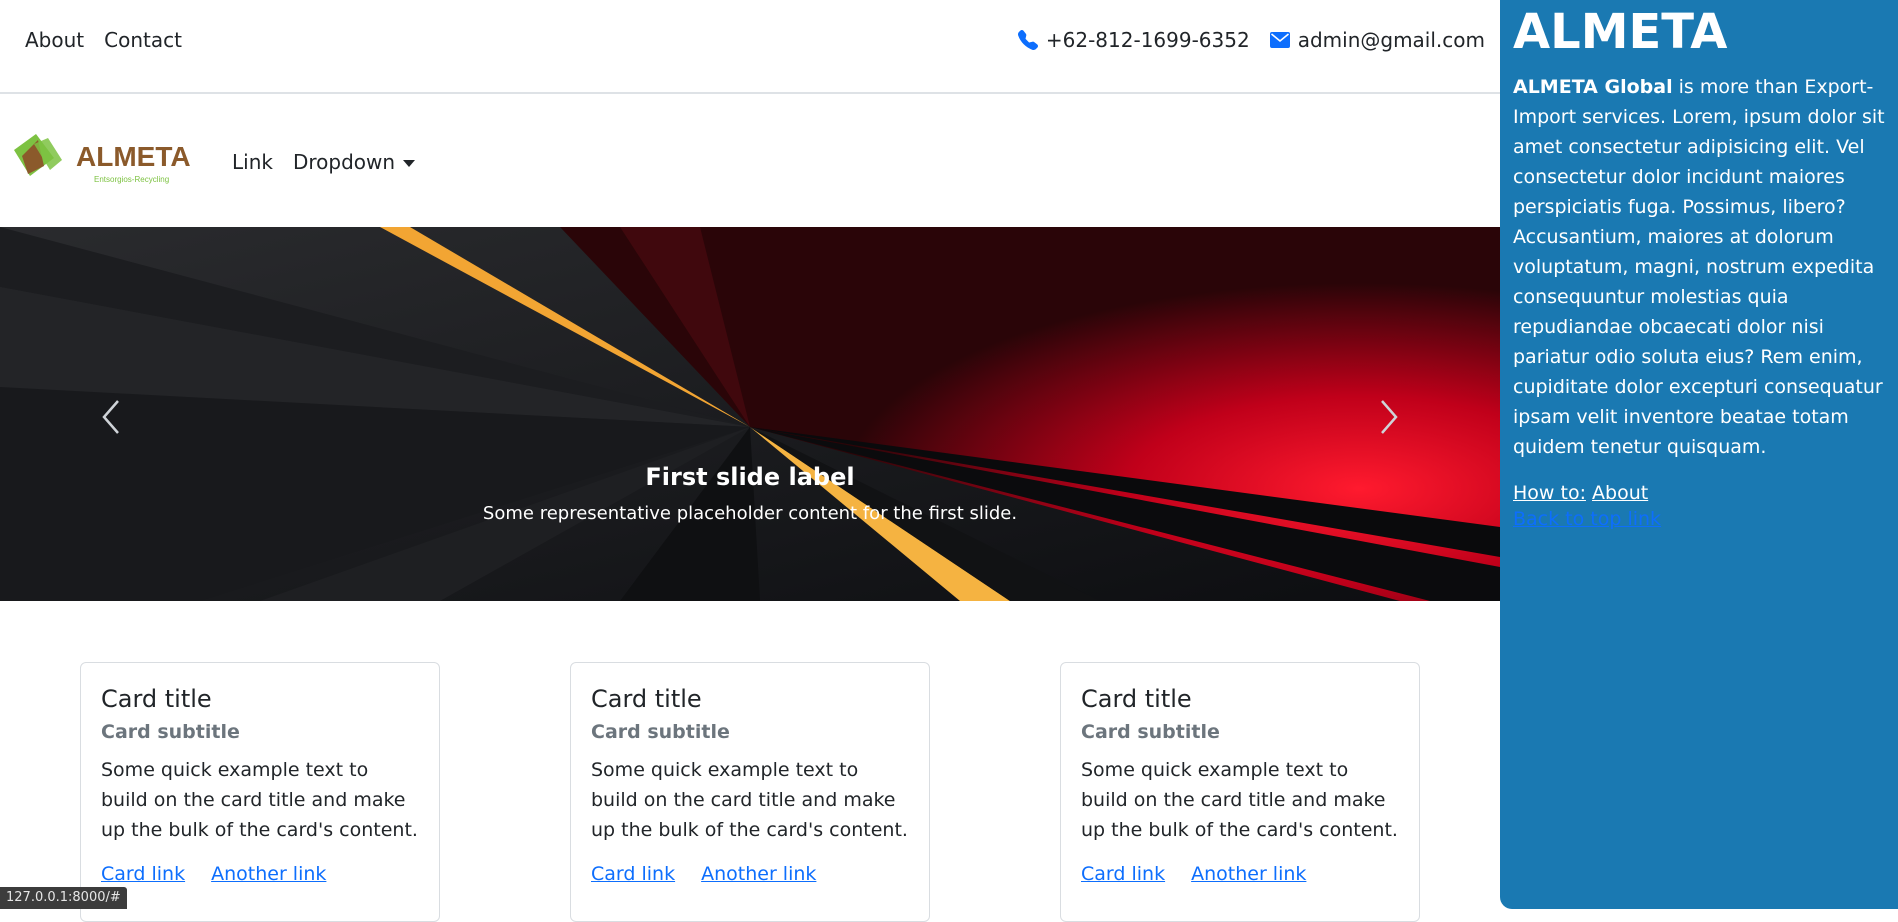  I want to click on logo-wordmark: ALMETA, so click(133, 156).